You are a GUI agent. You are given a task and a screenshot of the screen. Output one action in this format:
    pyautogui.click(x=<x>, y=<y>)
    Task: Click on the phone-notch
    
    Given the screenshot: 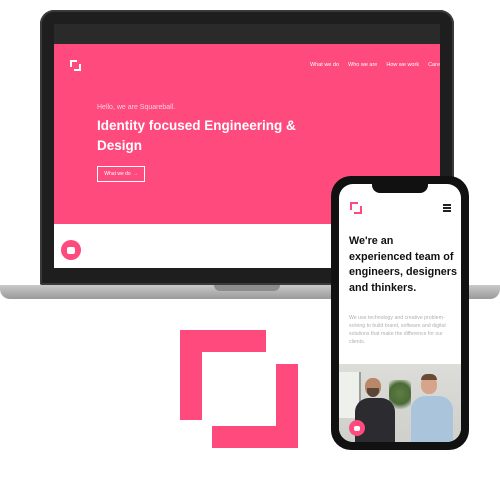 What is the action you would take?
    pyautogui.click(x=400, y=188)
    